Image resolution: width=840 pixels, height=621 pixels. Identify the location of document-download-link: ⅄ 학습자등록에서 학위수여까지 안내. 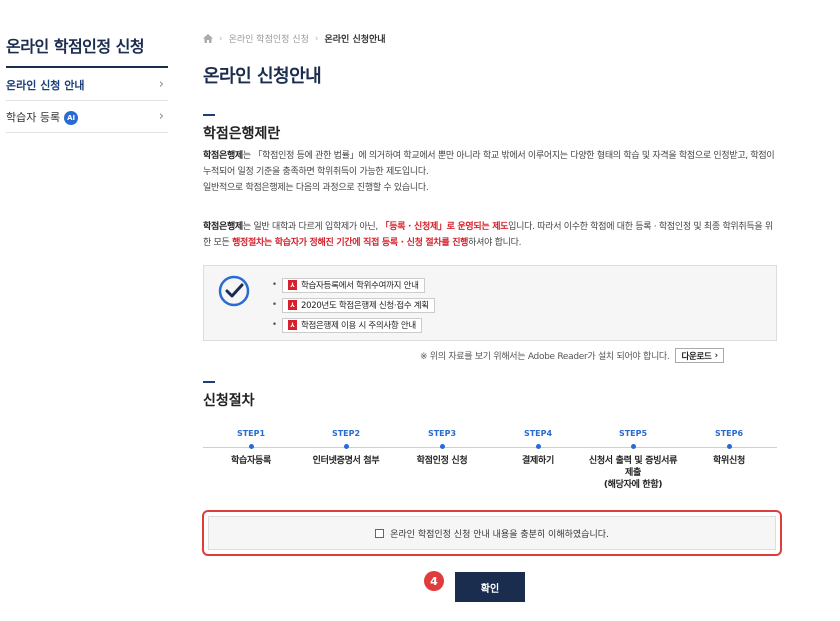
(353, 285).